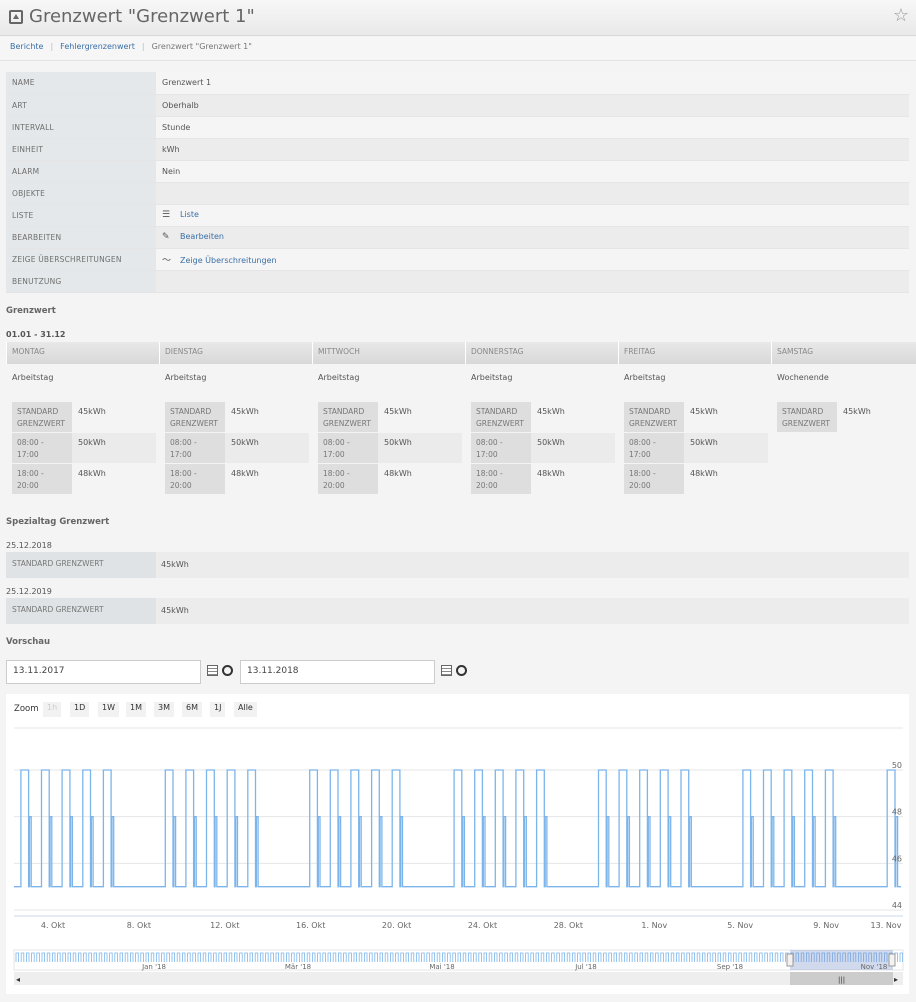 The image size is (916, 1002). I want to click on page-title: Grenzwert "Grenzwert 1", so click(142, 16).